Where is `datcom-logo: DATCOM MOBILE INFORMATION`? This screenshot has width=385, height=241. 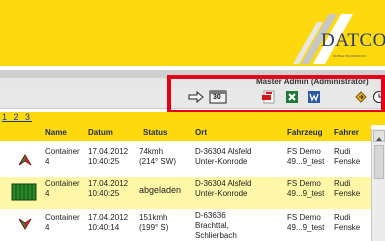 datcom-logo: DATCOM MOBILE INFORMATION is located at coordinates (339, 40).